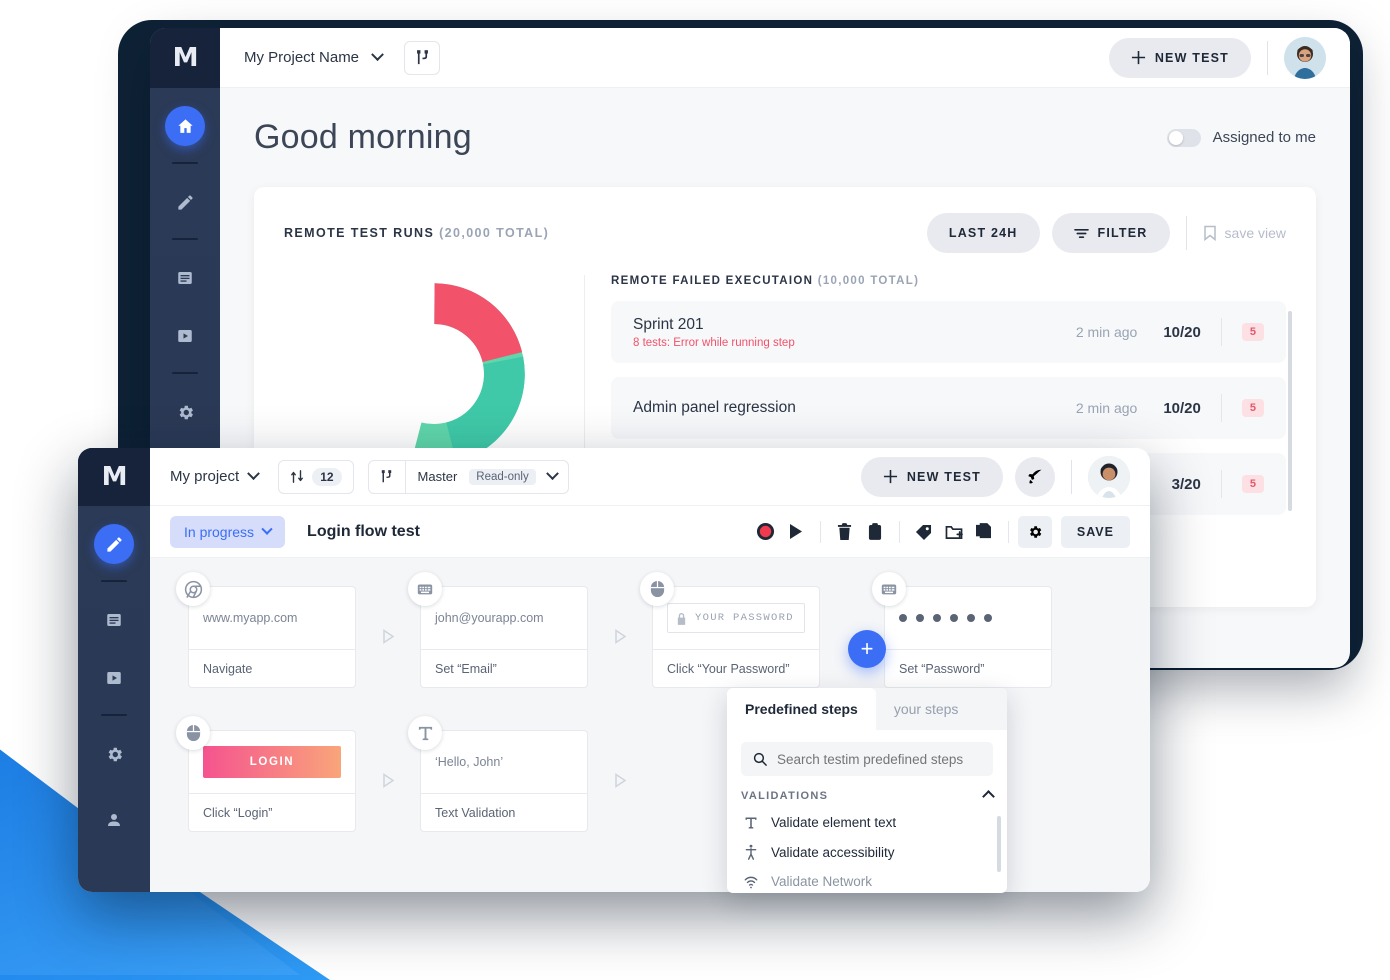 This screenshot has height=980, width=1390. I want to click on rocket-button, so click(1035, 477).